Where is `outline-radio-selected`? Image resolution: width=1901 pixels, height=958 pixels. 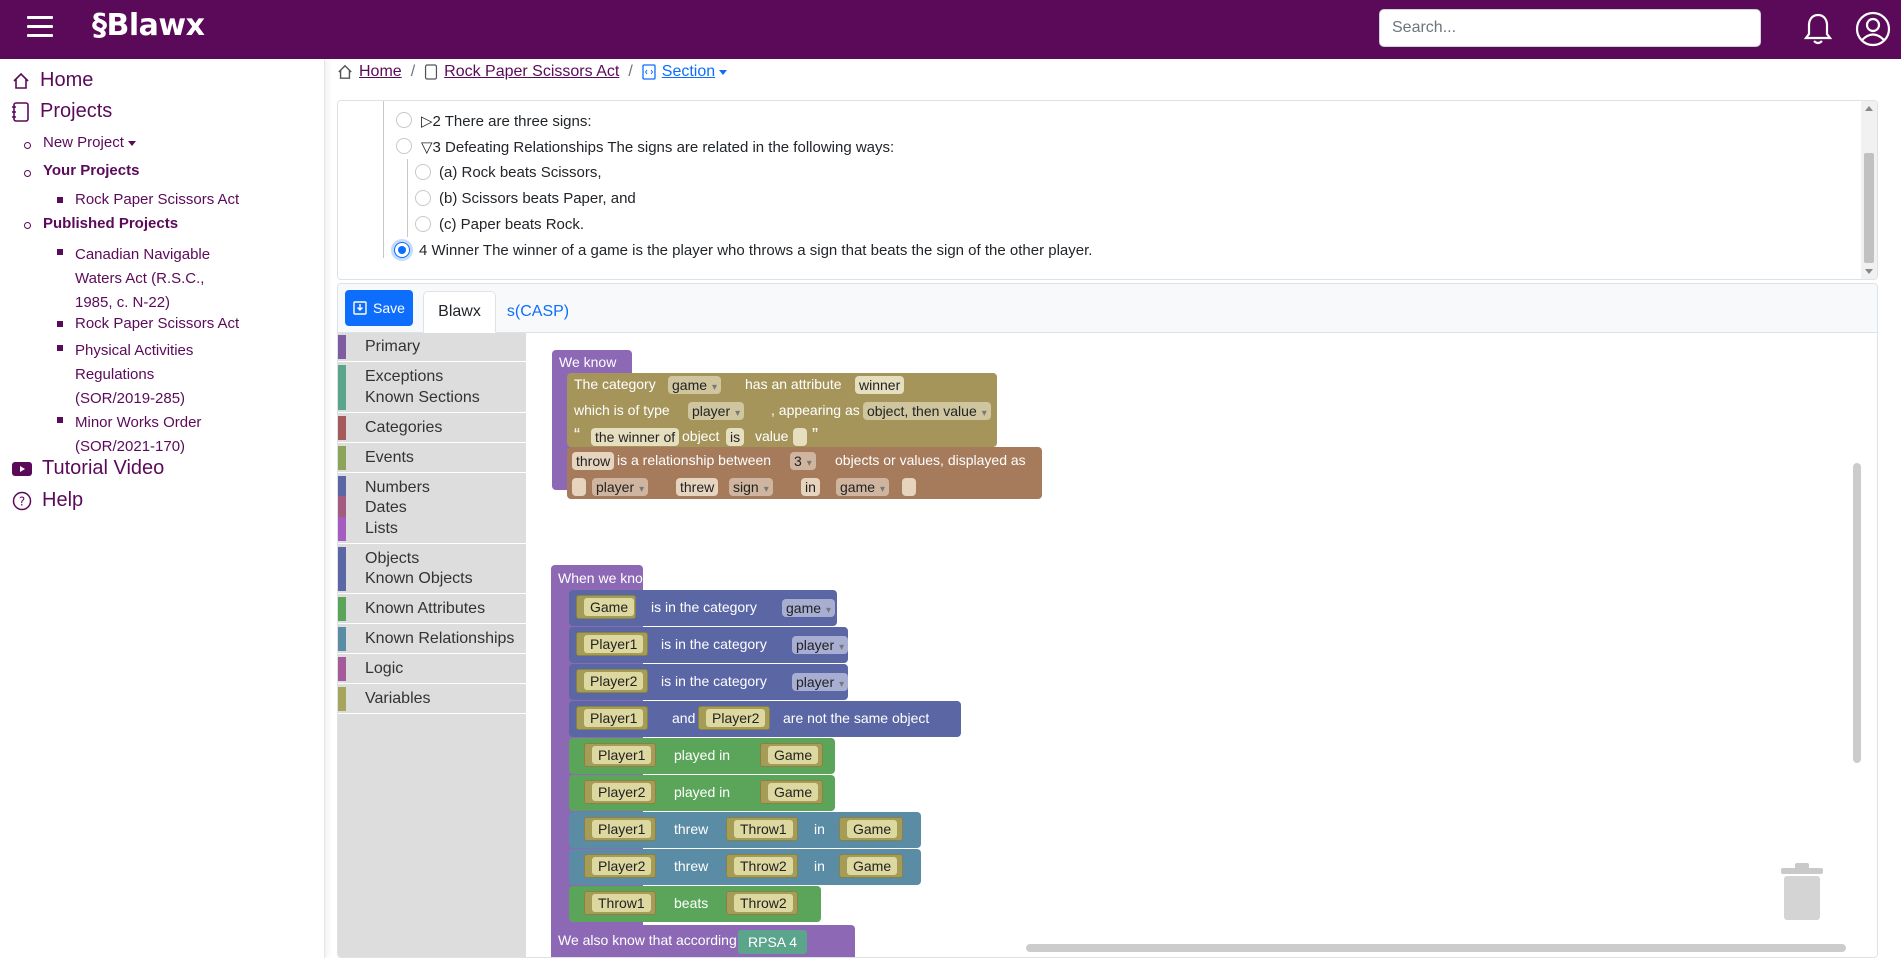 outline-radio-selected is located at coordinates (402, 250).